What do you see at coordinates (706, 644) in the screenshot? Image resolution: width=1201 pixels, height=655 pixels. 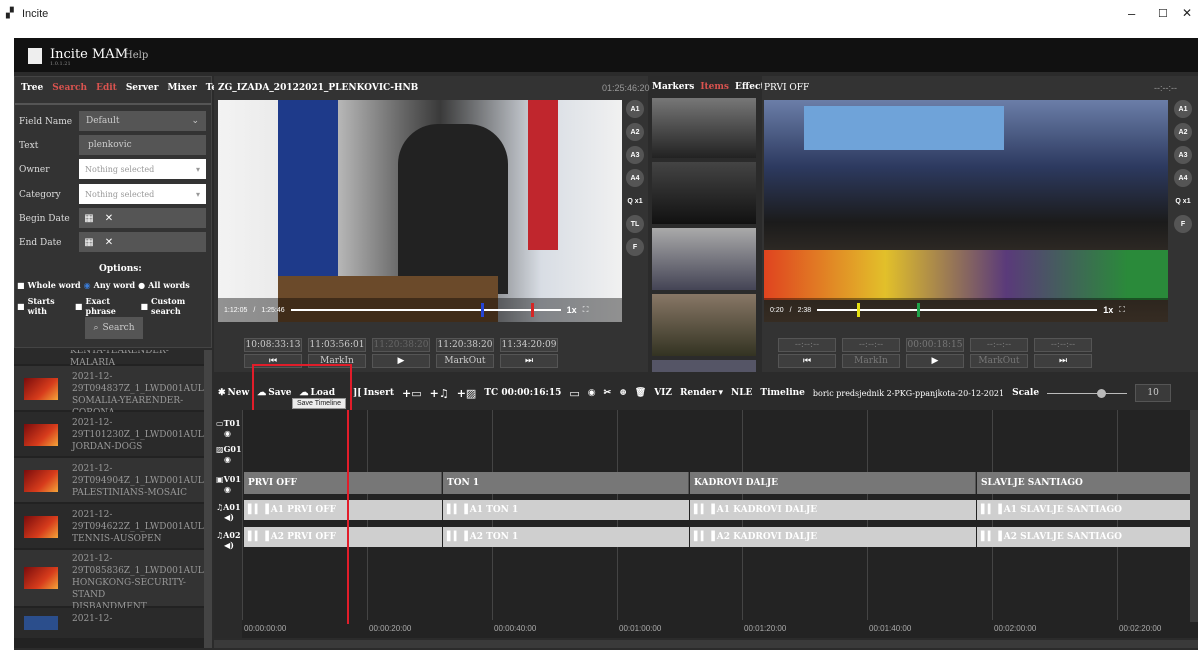 I see `timeline-hscrollbar` at bounding box center [706, 644].